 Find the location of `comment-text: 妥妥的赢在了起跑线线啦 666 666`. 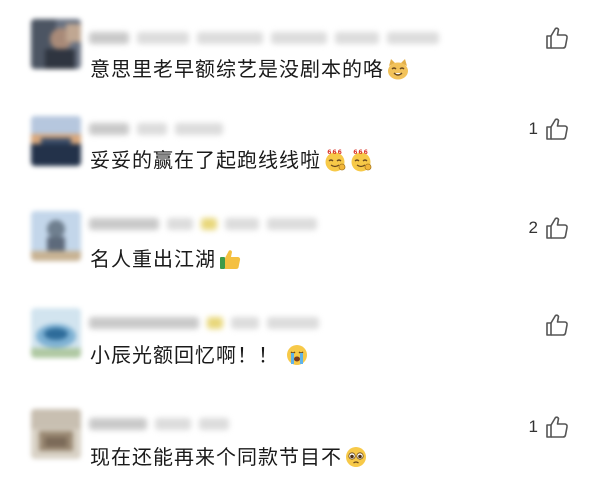

comment-text: 妥妥的赢在了起跑线线啦 666 666 is located at coordinates (231, 160).